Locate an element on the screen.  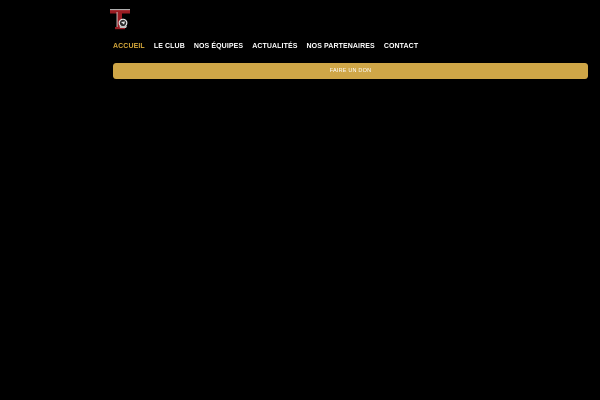
nav-item-actualites: ACTUALITÉS is located at coordinates (274, 47).